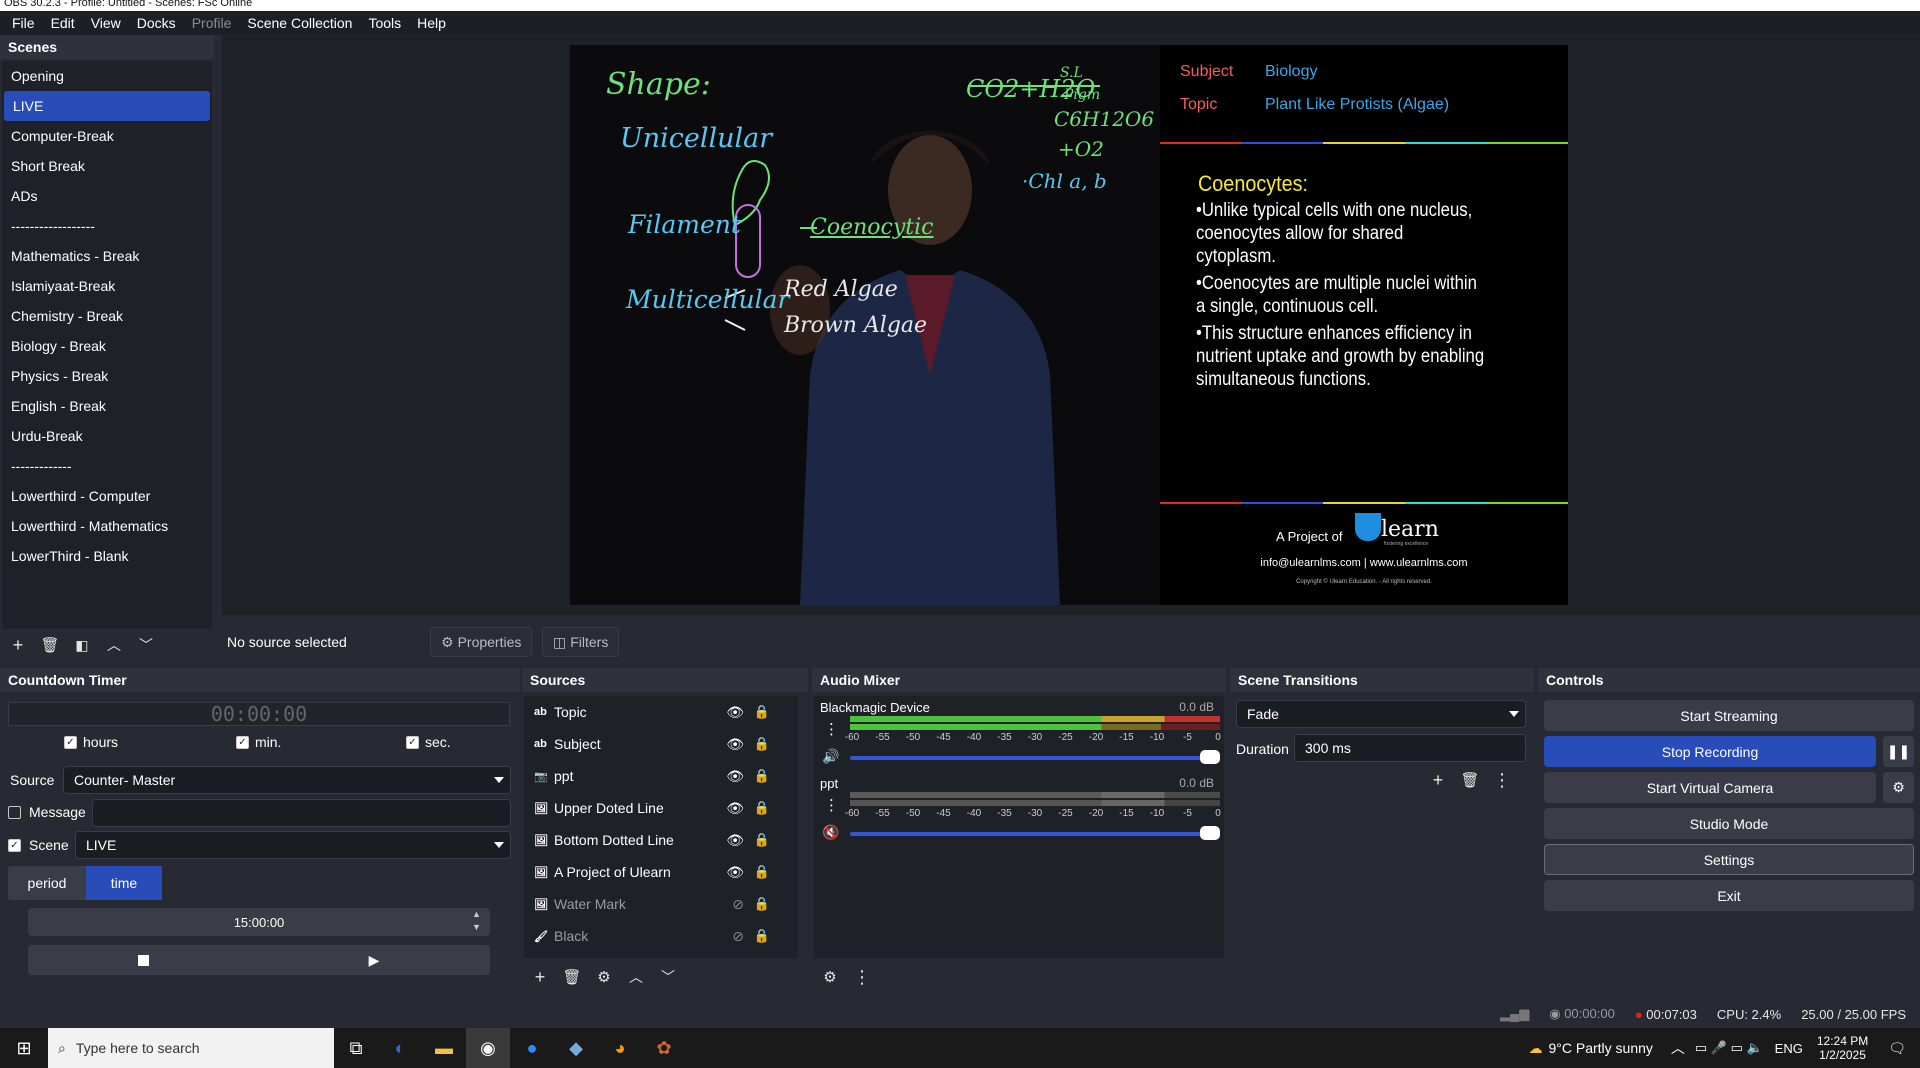 Image resolution: width=1920 pixels, height=1068 pixels. What do you see at coordinates (1729, 715) in the screenshot?
I see `start-streaming-button: Start Streaming` at bounding box center [1729, 715].